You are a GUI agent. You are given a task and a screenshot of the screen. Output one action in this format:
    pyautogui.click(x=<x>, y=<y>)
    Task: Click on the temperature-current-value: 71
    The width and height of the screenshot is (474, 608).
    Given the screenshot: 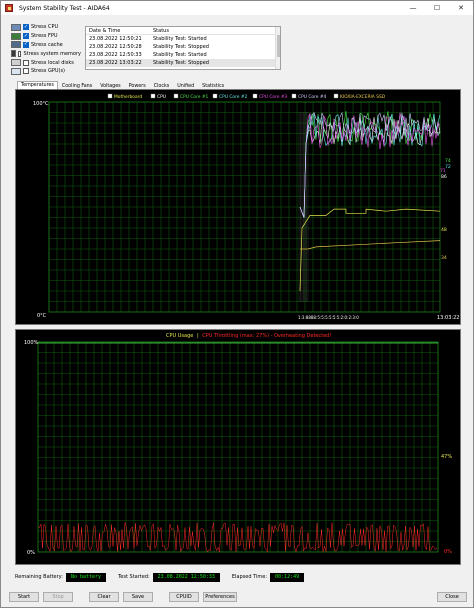 What is the action you would take?
    pyautogui.click(x=443, y=171)
    